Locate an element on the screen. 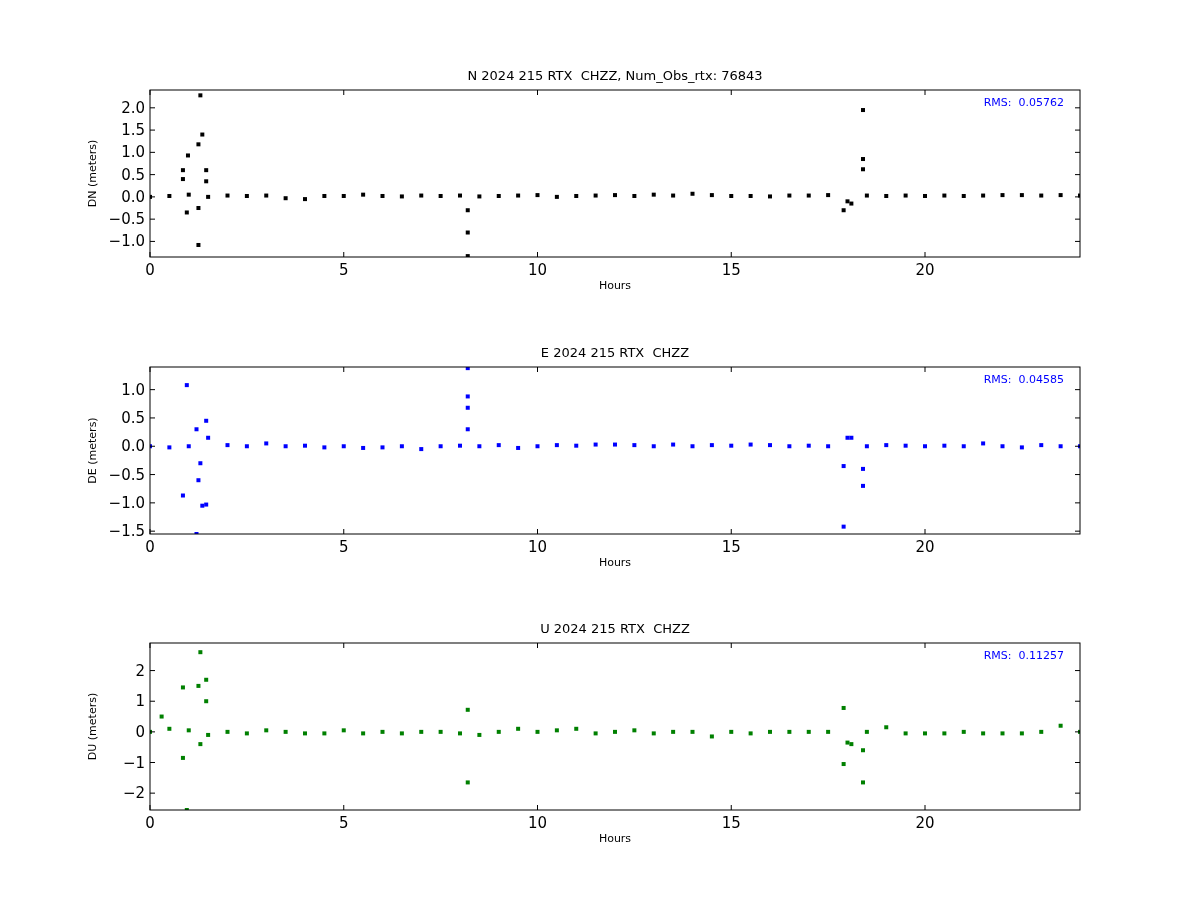 Image resolution: width=1200 pixels, height=900 pixels. tick-label: −1 is located at coordinates (133, 762).